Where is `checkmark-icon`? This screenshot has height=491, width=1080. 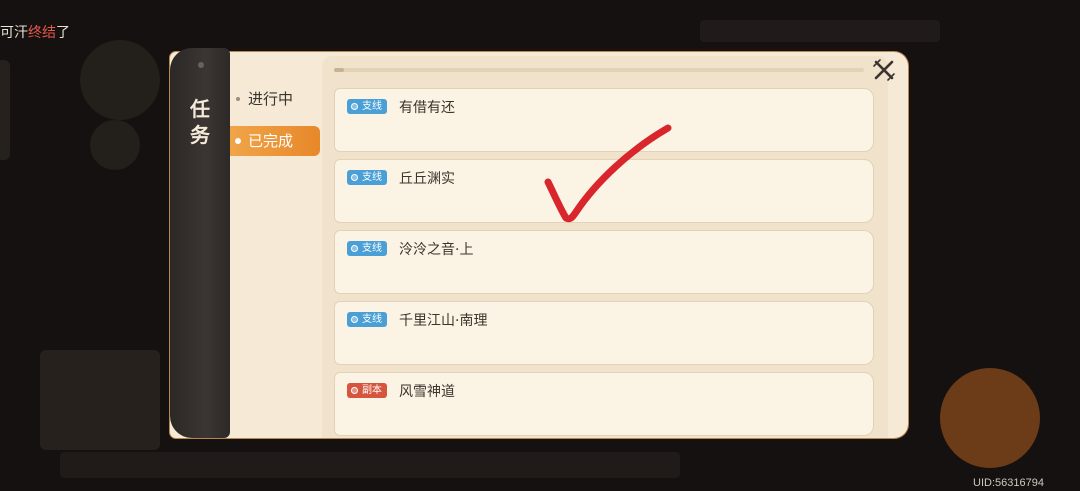 checkmark-icon is located at coordinates (608, 173).